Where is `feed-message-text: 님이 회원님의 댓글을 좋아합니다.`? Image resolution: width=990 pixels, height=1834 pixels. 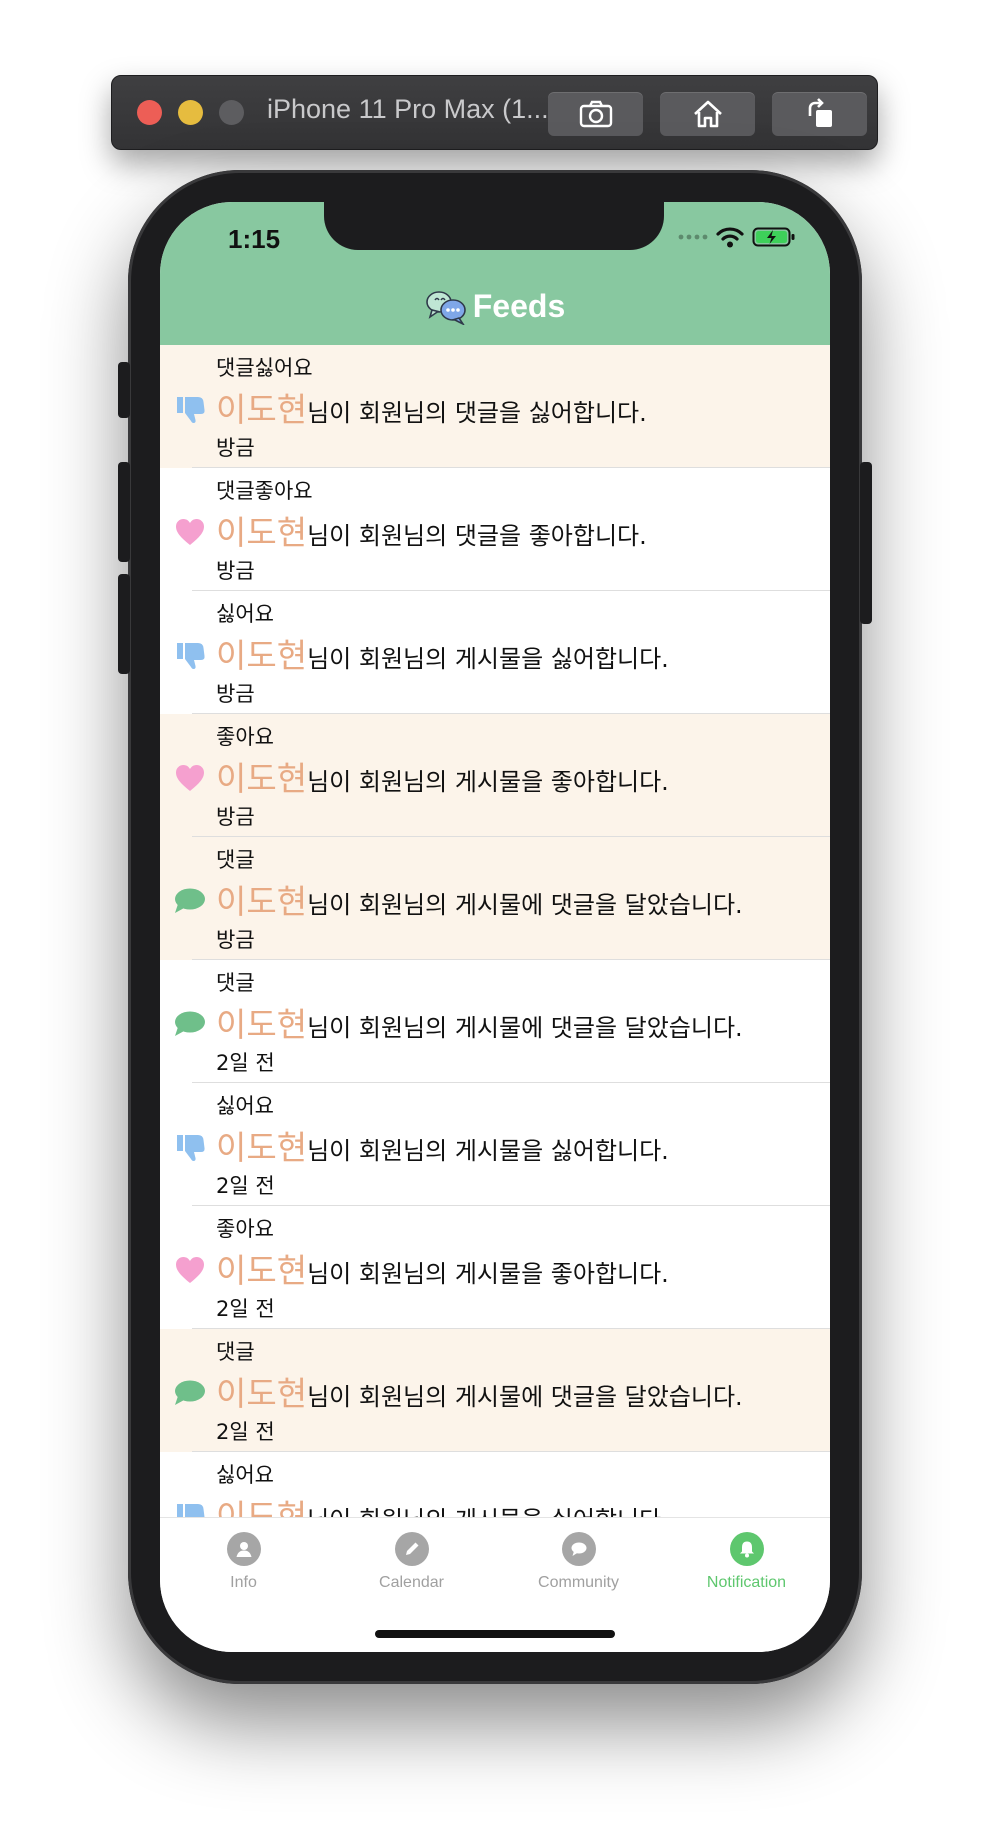
feed-message-text: 님이 회원님의 댓글을 좋아합니다. is located at coordinates (477, 536).